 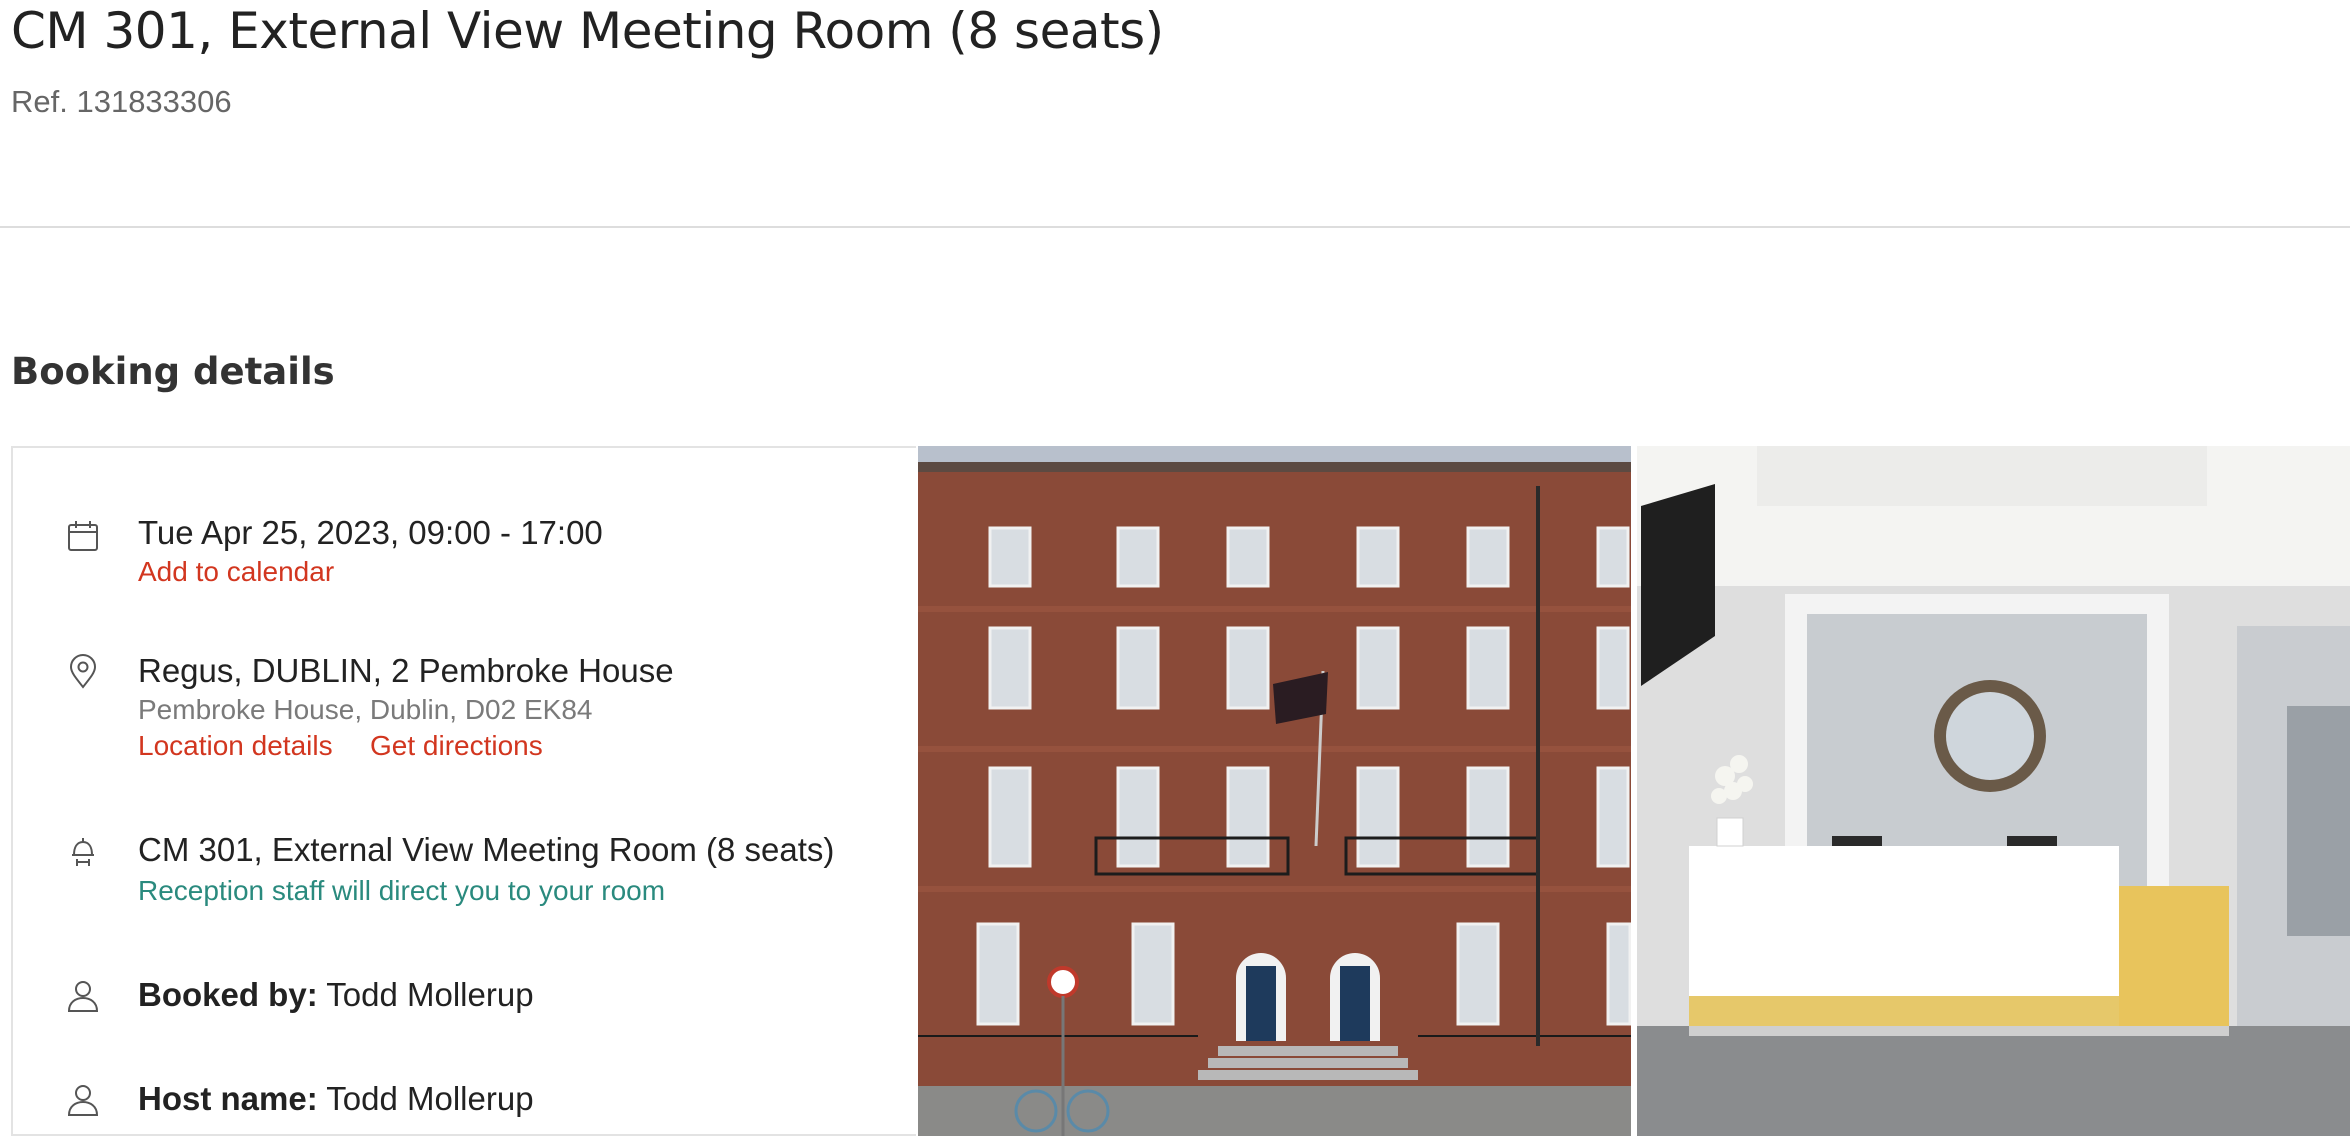 What do you see at coordinates (173, 371) in the screenshot?
I see `section-title: Booking details` at bounding box center [173, 371].